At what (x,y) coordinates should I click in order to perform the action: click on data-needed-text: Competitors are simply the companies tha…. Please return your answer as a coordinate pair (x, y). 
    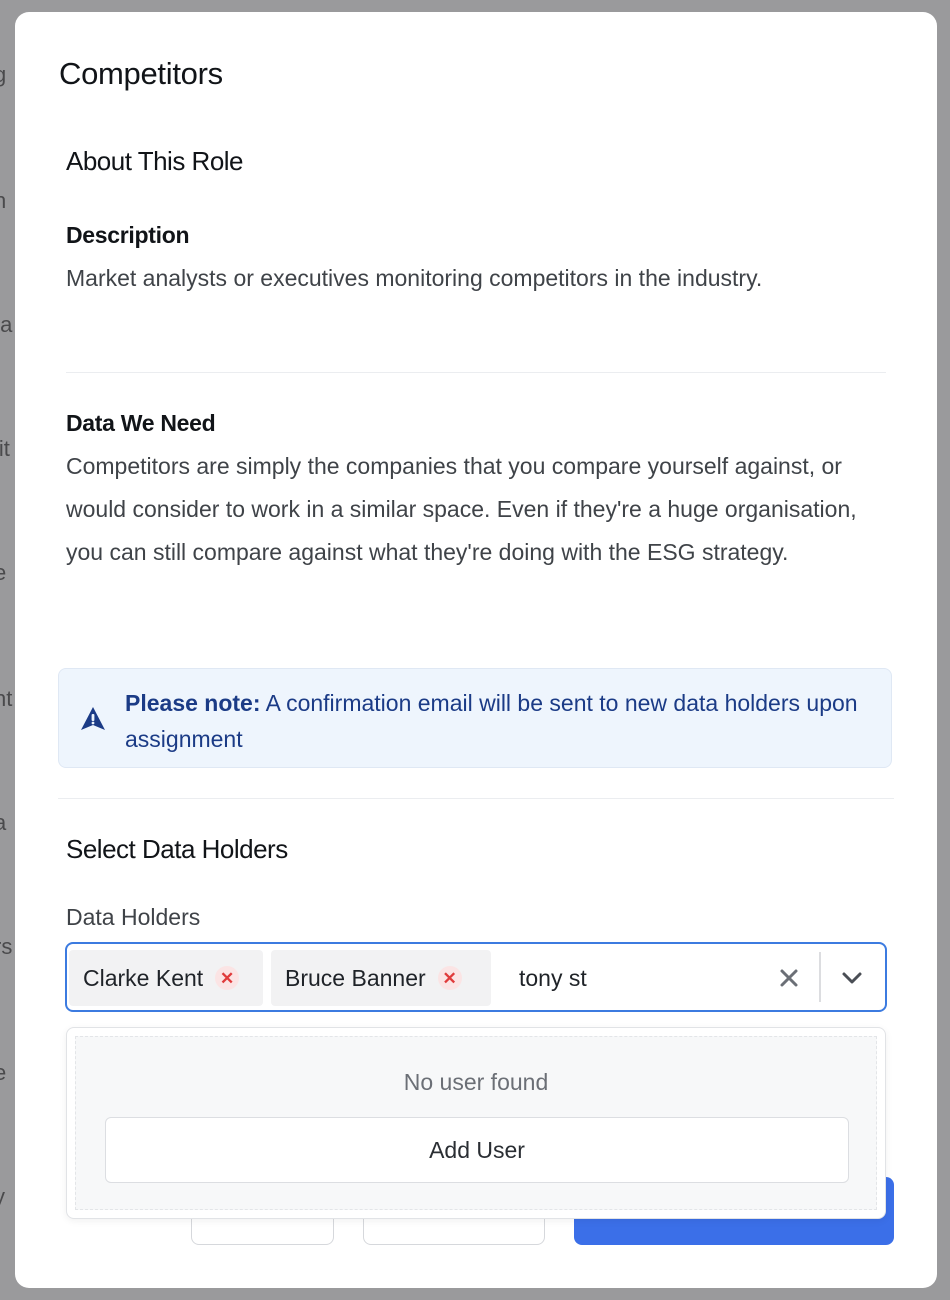
    Looking at the image, I should click on (461, 509).